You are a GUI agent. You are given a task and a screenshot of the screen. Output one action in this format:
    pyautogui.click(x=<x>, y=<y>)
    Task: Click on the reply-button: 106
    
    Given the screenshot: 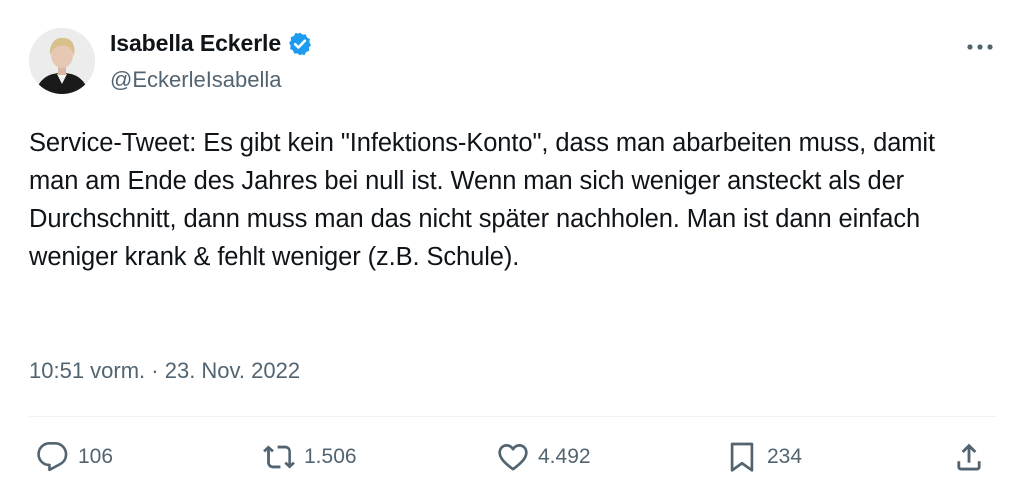 What is the action you would take?
    pyautogui.click(x=74, y=457)
    